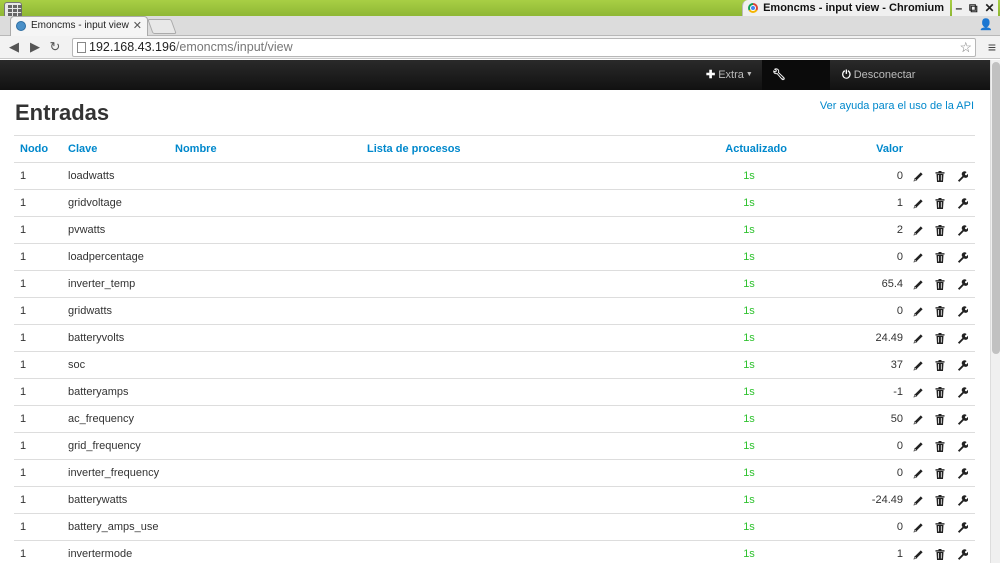  Describe the element at coordinates (965, 47) in the screenshot. I see `bookmark-star-icon: ☆` at that location.